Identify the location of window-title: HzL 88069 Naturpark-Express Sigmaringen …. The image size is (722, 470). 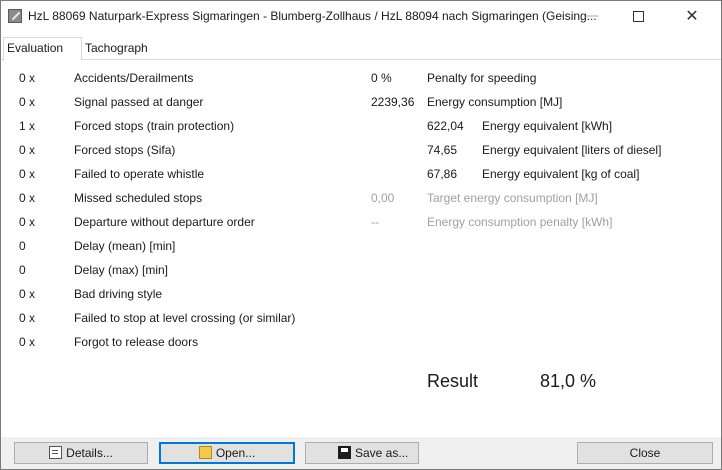
(312, 16).